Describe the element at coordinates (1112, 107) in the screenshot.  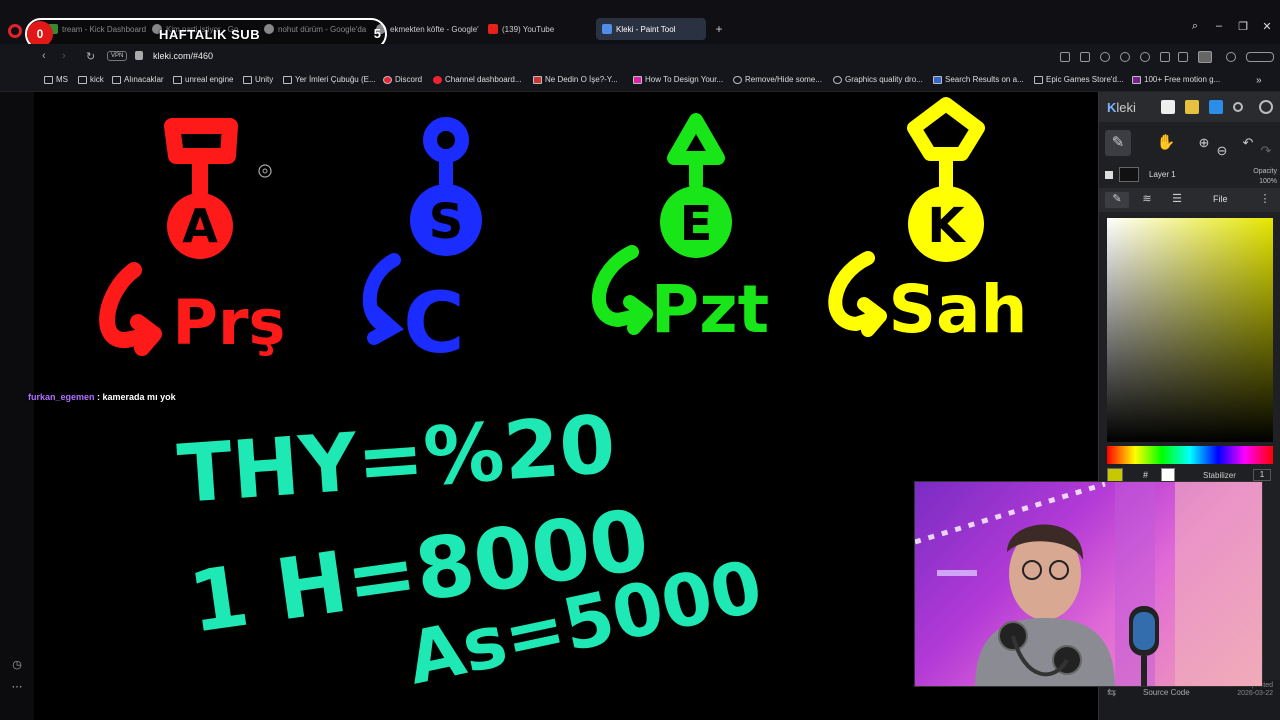
I see `logo-letter: K` at that location.